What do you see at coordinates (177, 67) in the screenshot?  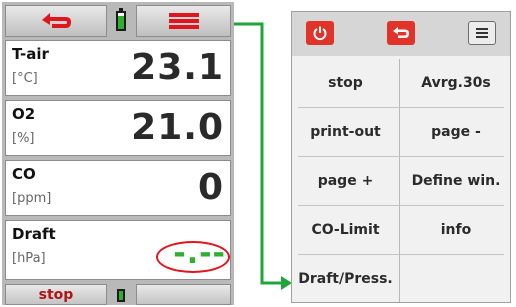 I see `reading-value: 23.1` at bounding box center [177, 67].